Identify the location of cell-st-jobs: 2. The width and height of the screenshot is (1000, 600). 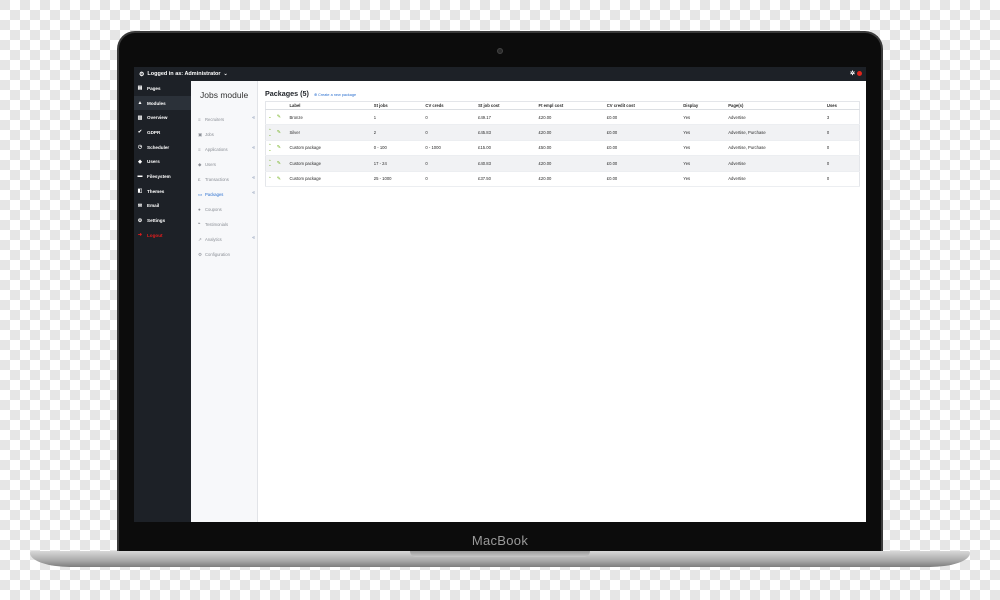
(397, 132).